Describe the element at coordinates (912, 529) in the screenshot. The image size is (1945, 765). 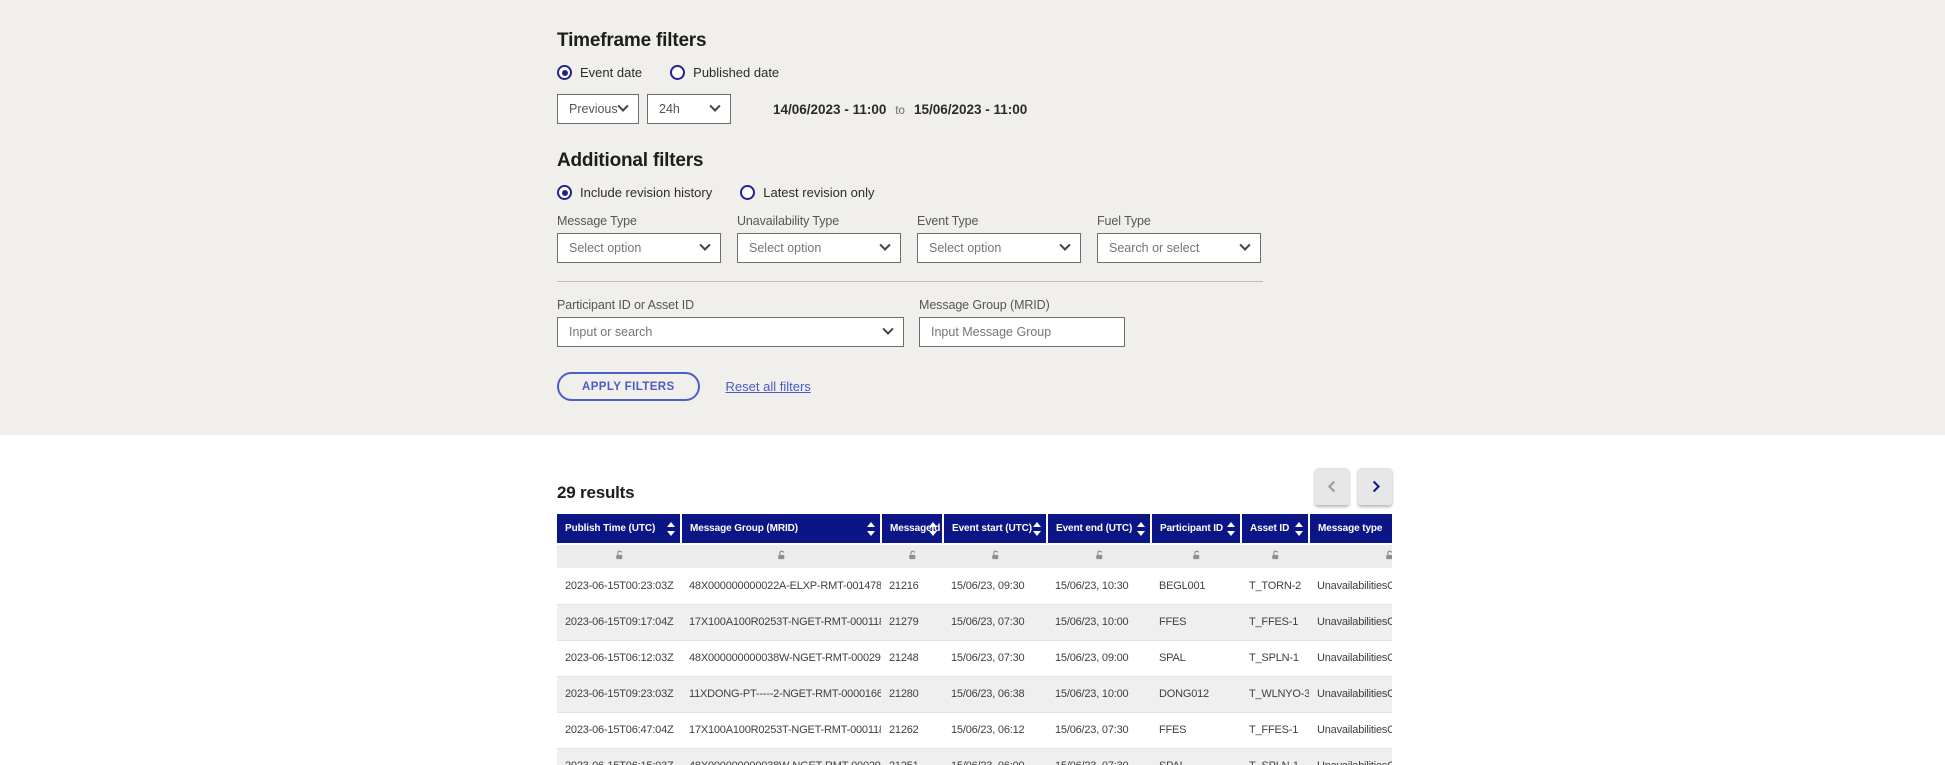
I see `column-header-messageid: MessageId` at that location.